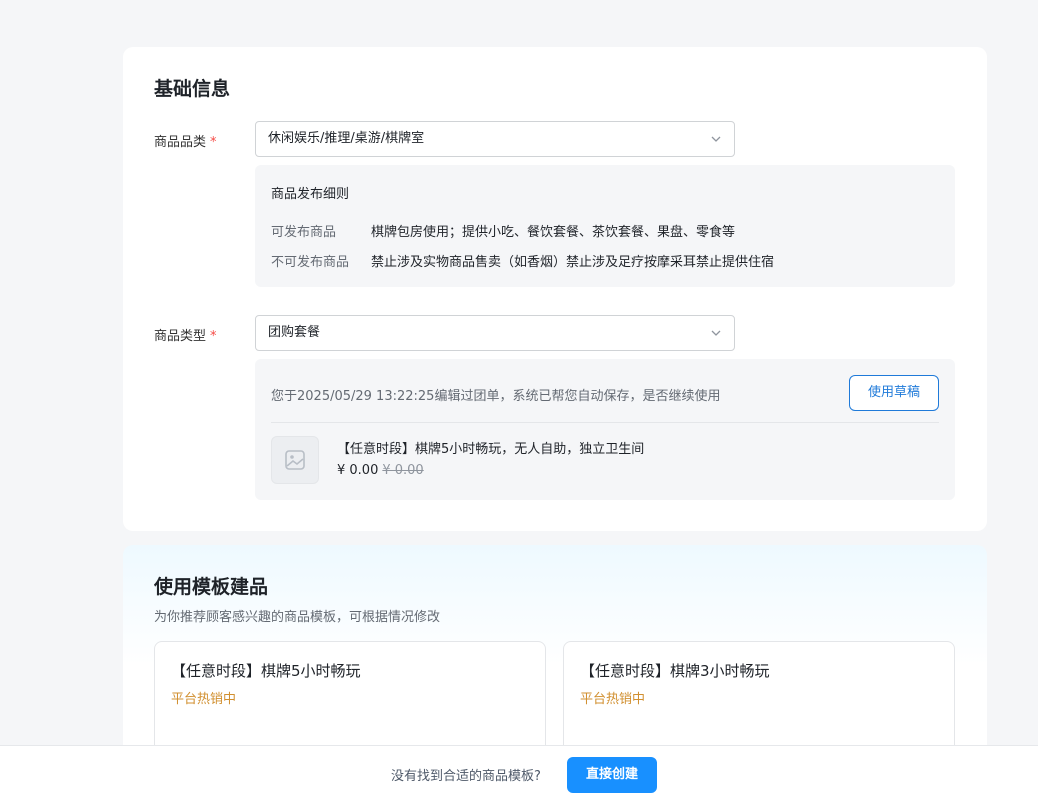  I want to click on category-label-text: 商品品类, so click(180, 142).